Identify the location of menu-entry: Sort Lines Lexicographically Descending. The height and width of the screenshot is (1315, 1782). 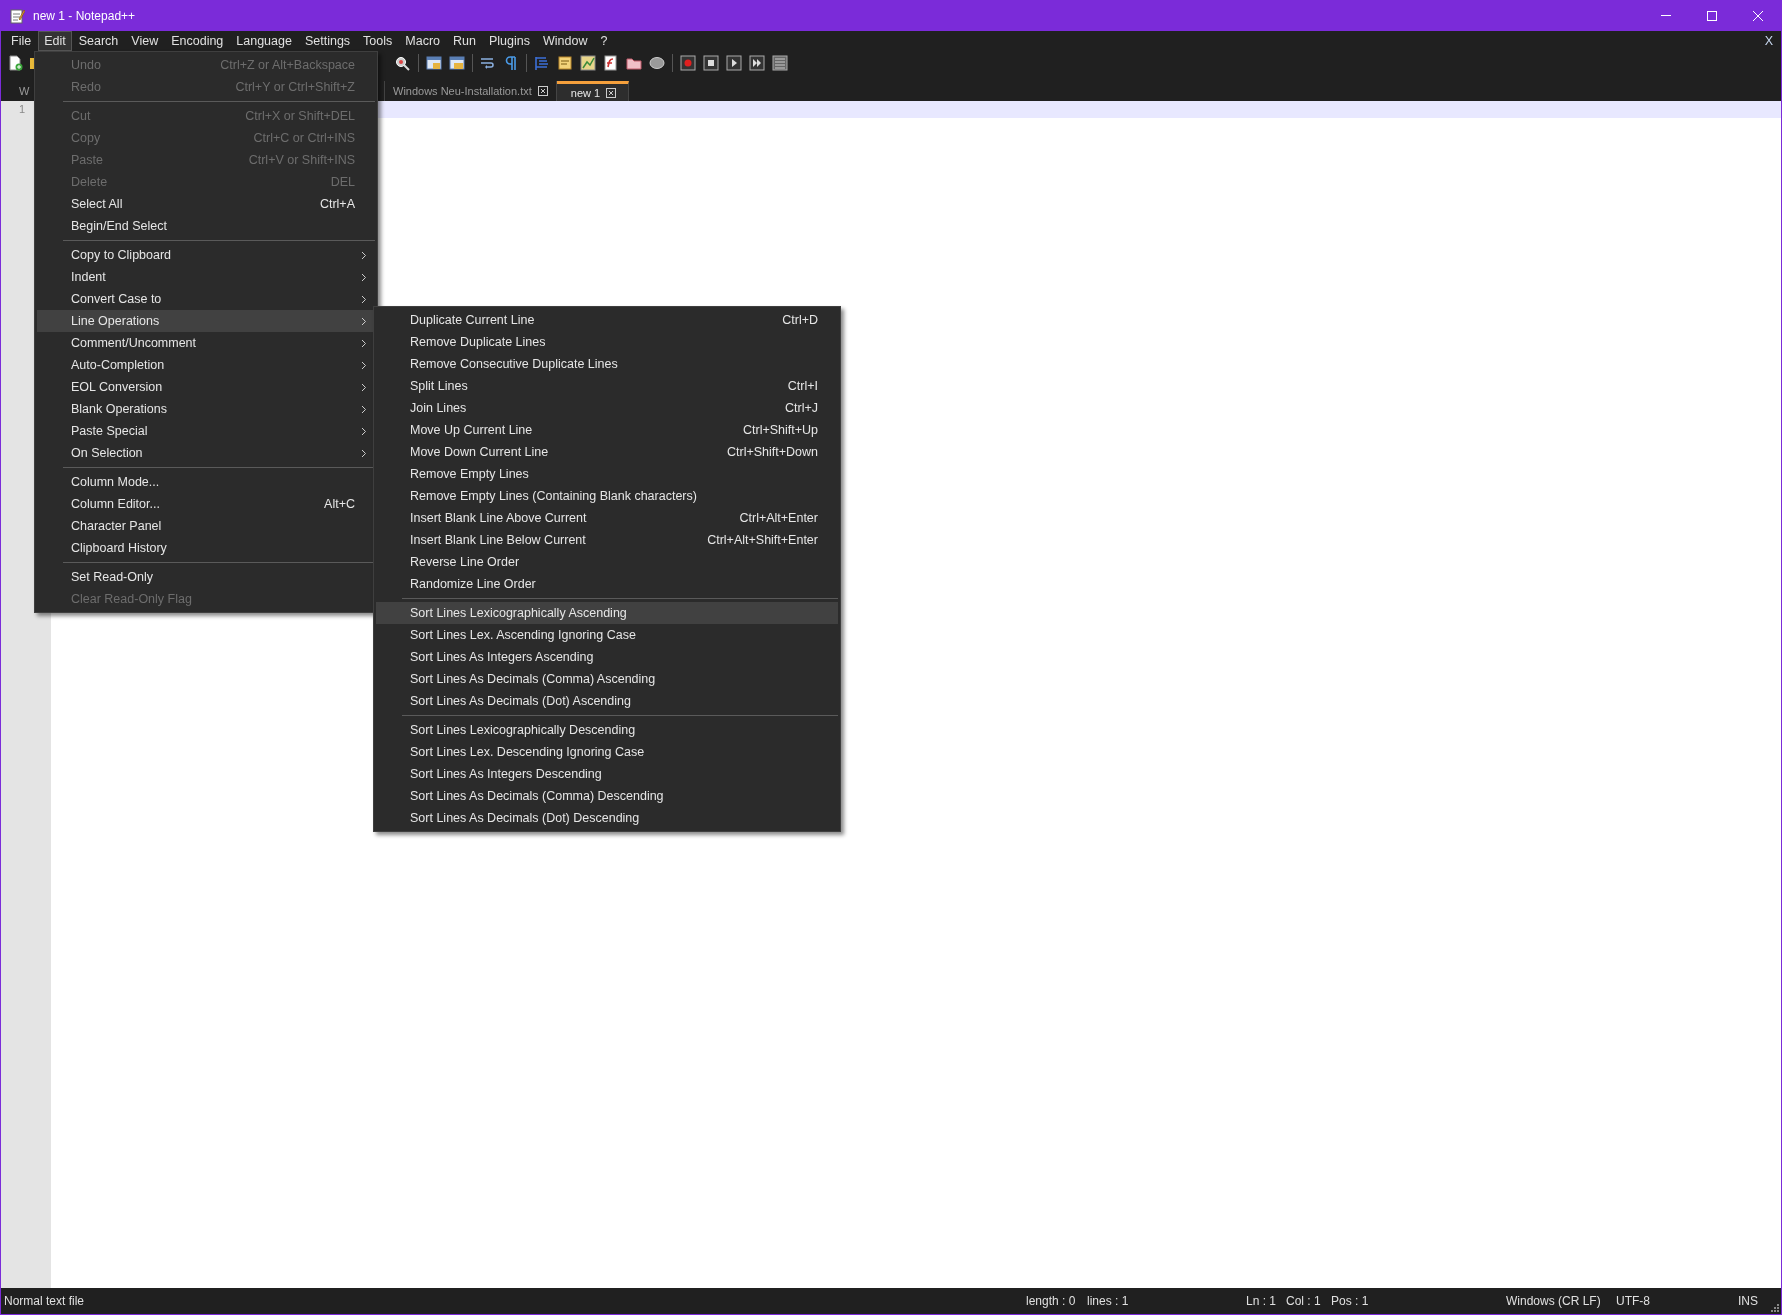
(607, 730).